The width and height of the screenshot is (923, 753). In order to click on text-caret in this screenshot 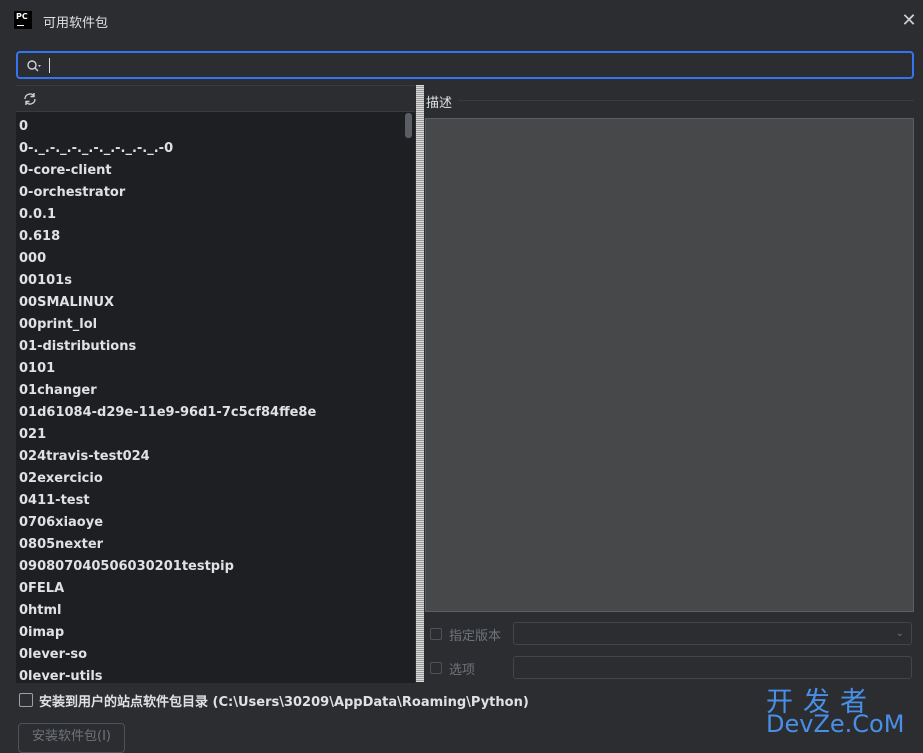, I will do `click(49, 65)`.